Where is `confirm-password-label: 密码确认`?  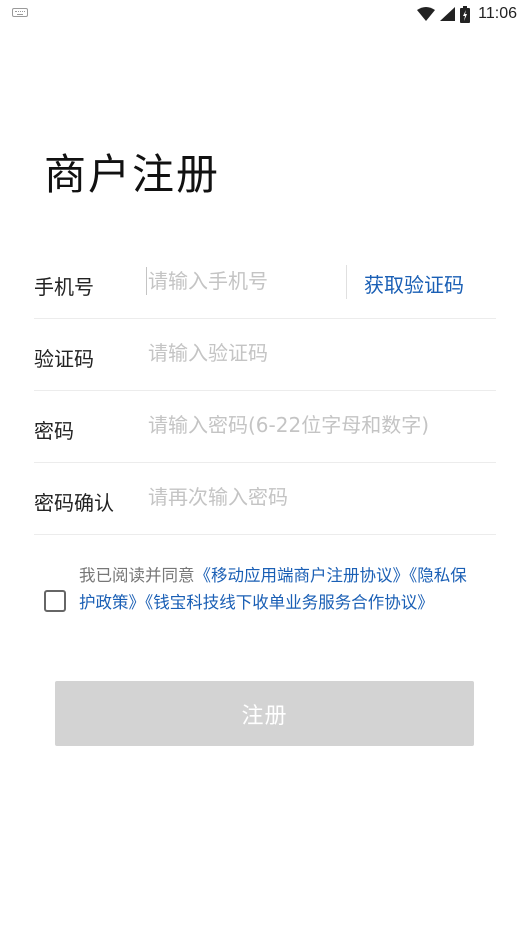
confirm-password-label: 密码确认 is located at coordinates (74, 503).